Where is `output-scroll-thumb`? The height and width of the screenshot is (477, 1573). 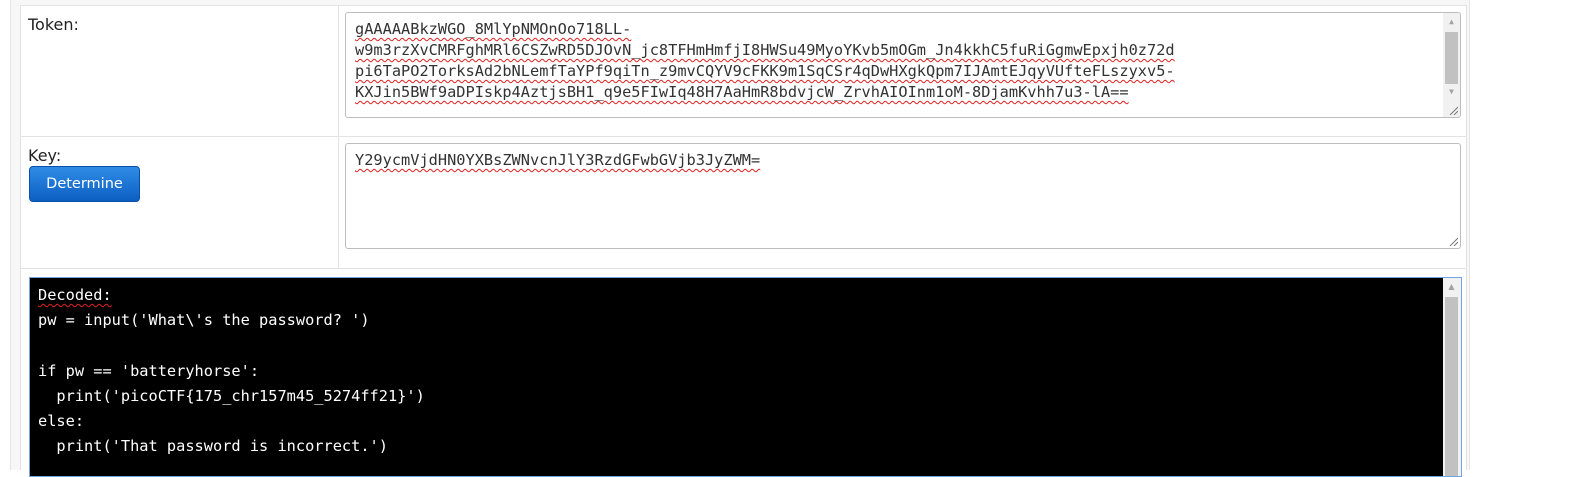
output-scroll-thumb is located at coordinates (1451, 386).